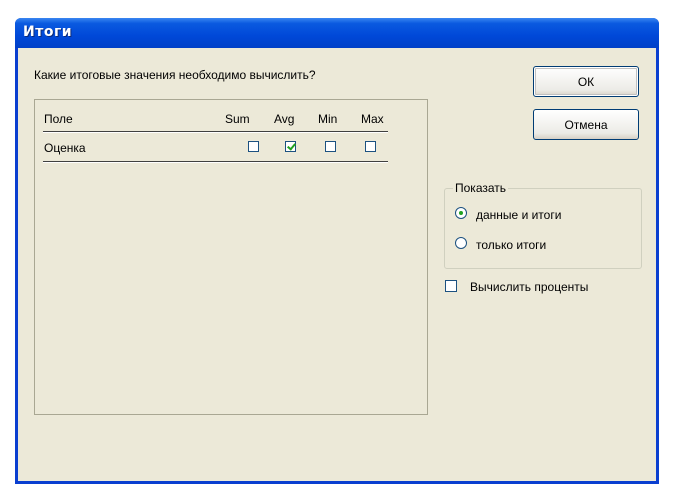 Image resolution: width=675 pixels, height=500 pixels. I want to click on column-header-min: Min, so click(328, 119).